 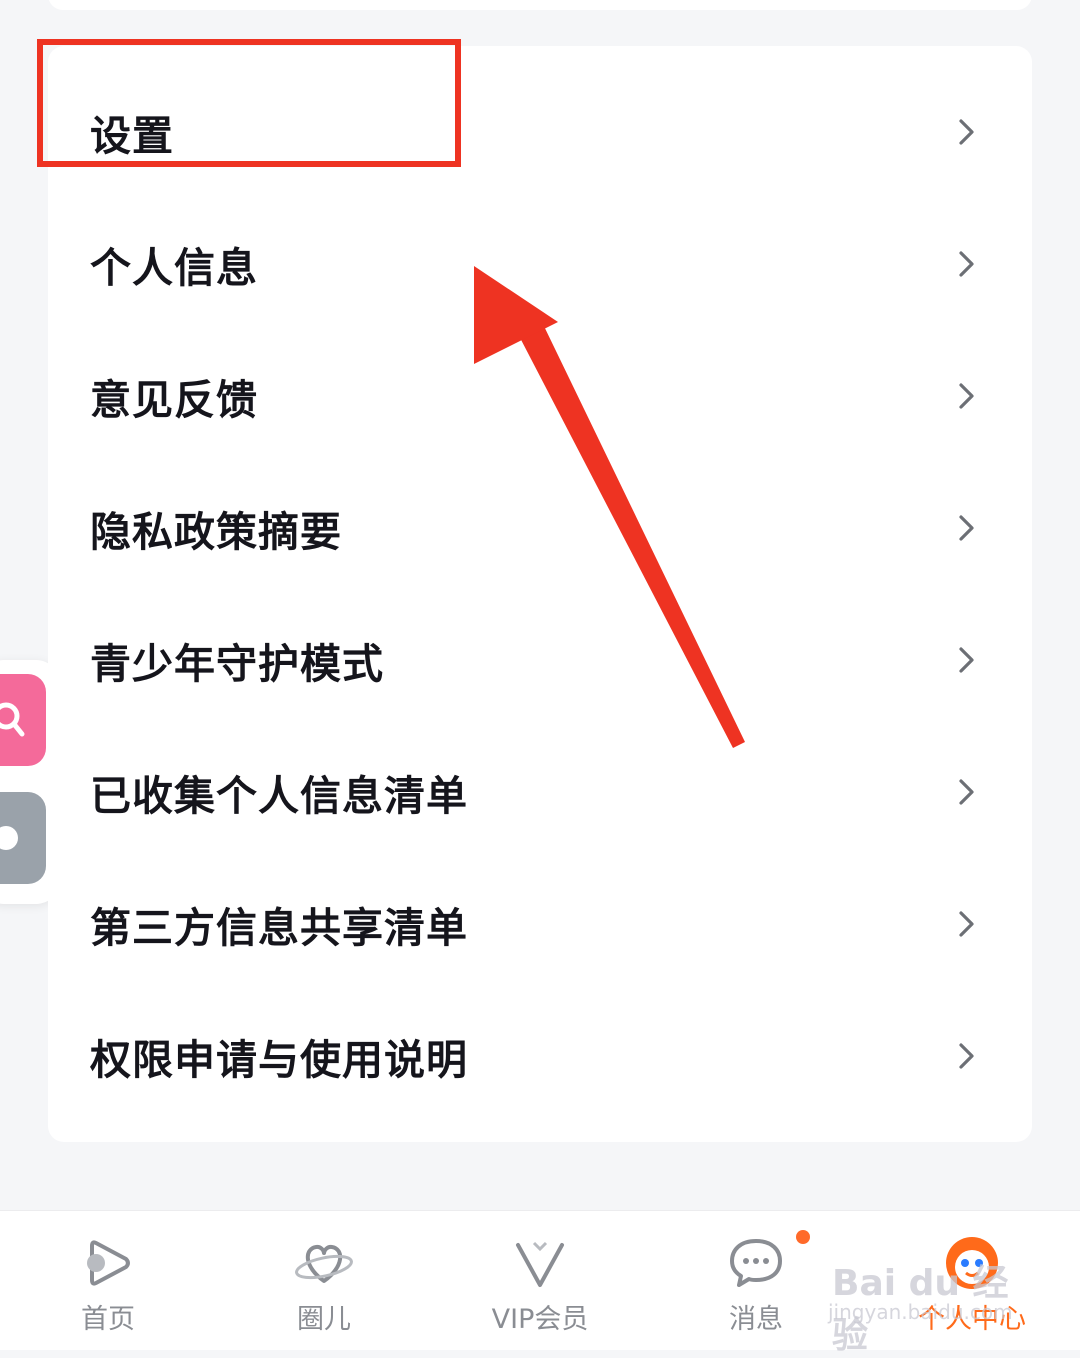 What do you see at coordinates (540, 132) in the screenshot?
I see `menu-item-settings: 设置` at bounding box center [540, 132].